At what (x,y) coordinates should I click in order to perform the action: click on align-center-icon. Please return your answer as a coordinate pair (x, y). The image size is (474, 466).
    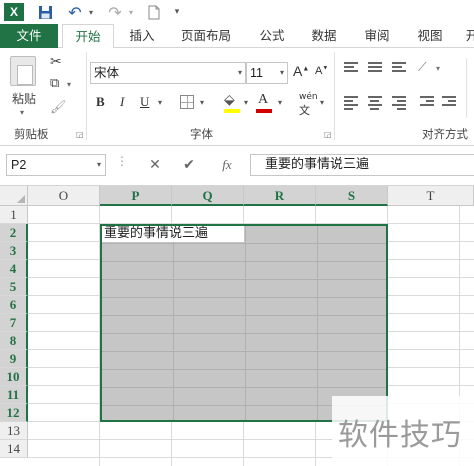
    Looking at the image, I should click on (375, 103).